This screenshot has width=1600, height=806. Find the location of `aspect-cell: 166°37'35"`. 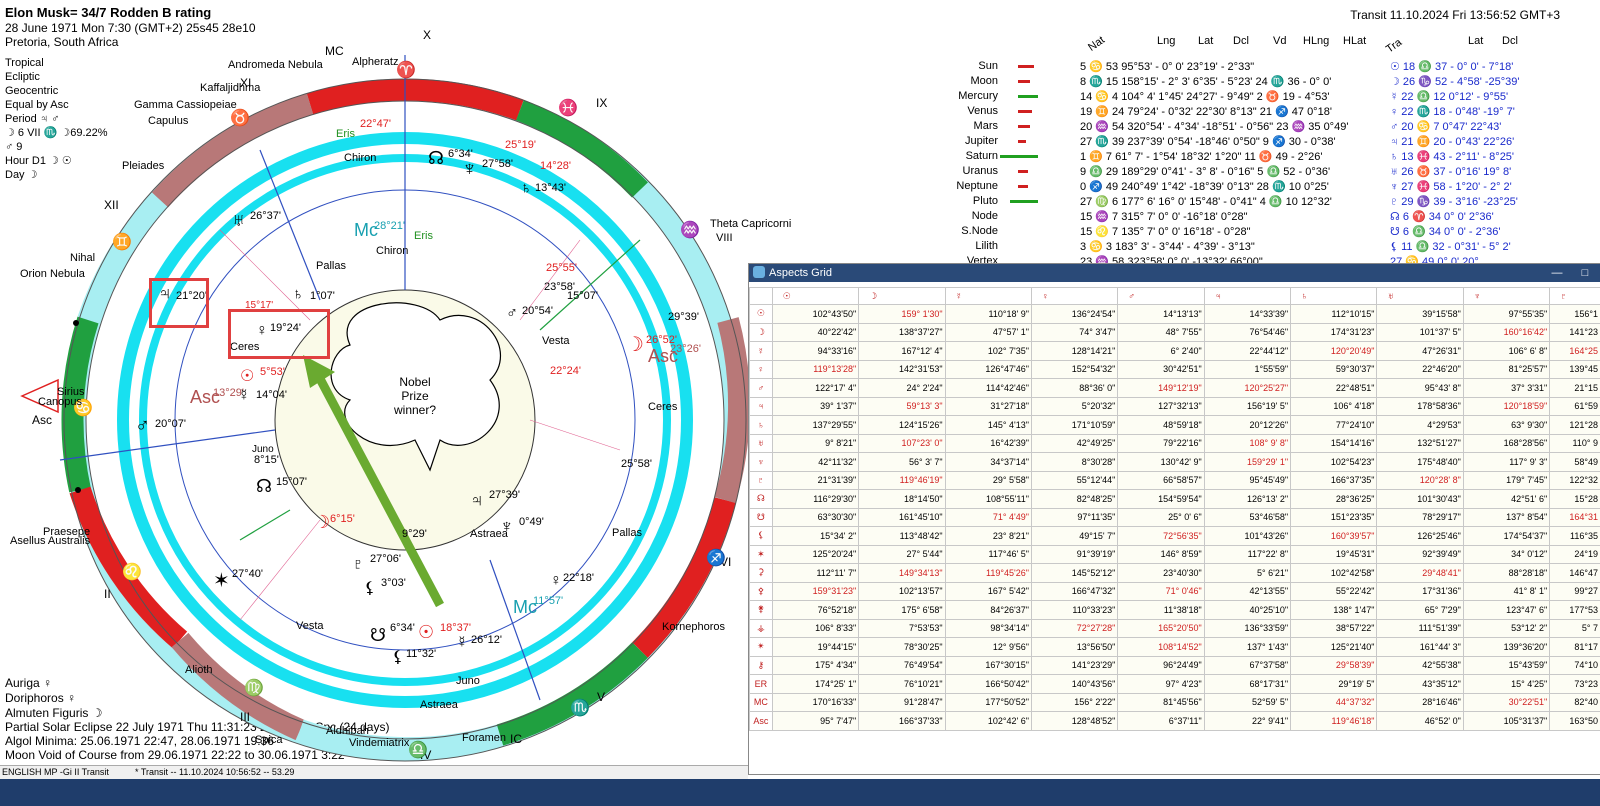

aspect-cell: 166°37'35" is located at coordinates (1334, 480).